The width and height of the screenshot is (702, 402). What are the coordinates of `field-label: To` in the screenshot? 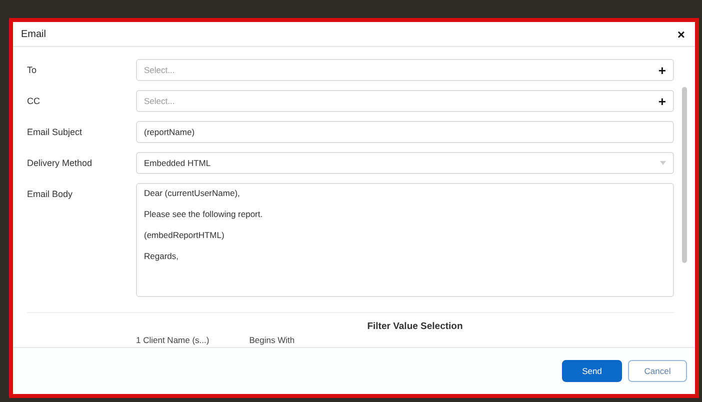 It's located at (32, 70).